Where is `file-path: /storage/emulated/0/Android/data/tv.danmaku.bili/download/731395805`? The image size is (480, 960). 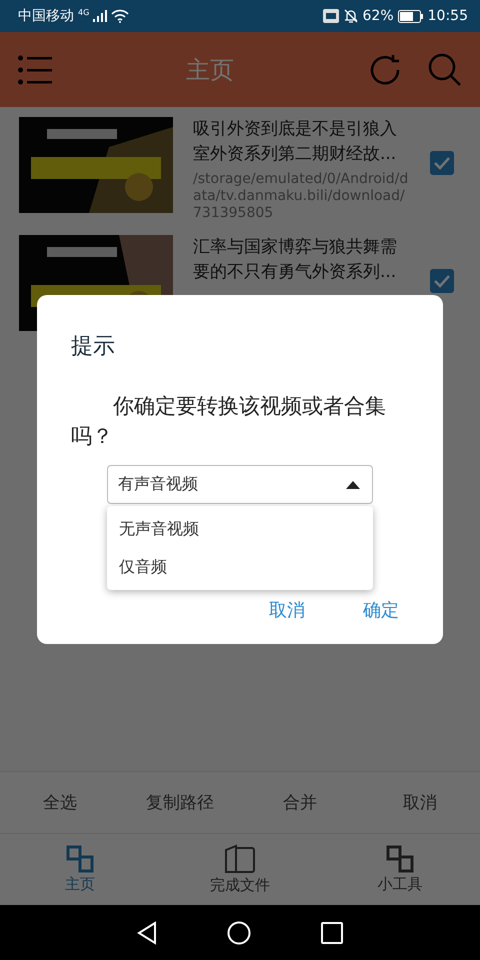
file-path: /storage/emulated/0/Android/data/tv.danmaku.bili/download/731395805 is located at coordinates (301, 196).